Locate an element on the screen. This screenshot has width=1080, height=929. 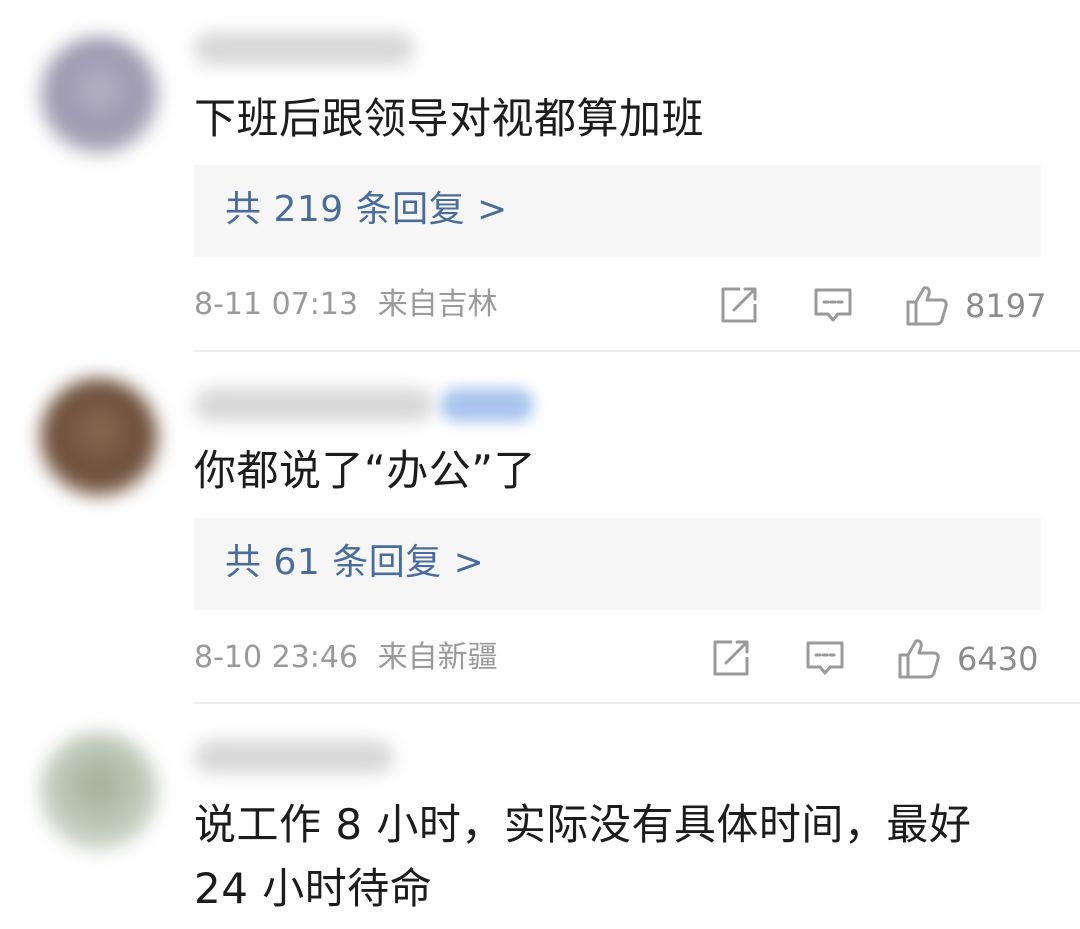
comment-text-line-1: 说工作 8 小时，实际没有具体时间，最好 is located at coordinates (583, 824).